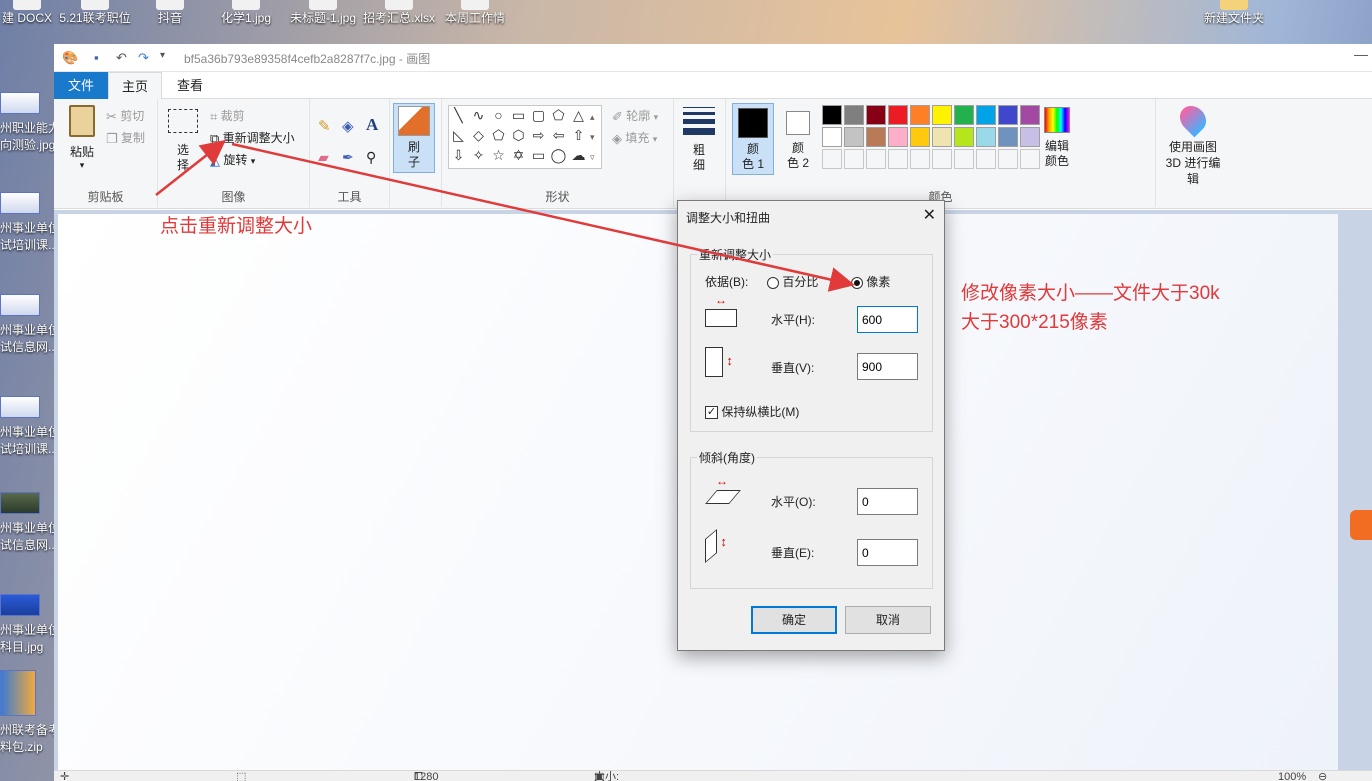 Image resolution: width=1372 pixels, height=781 pixels. What do you see at coordinates (1057, 138) in the screenshot?
I see `edit-colors-button: 编辑颜色` at bounding box center [1057, 138].